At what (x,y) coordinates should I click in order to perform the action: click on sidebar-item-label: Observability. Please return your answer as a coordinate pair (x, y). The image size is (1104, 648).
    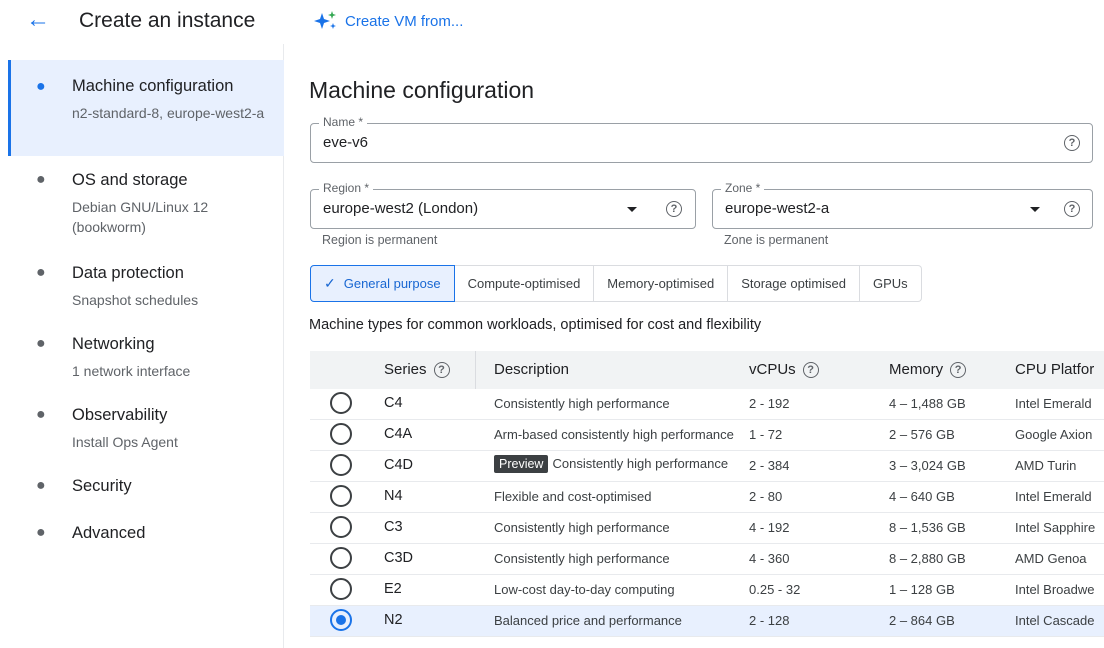
    Looking at the image, I should click on (120, 415).